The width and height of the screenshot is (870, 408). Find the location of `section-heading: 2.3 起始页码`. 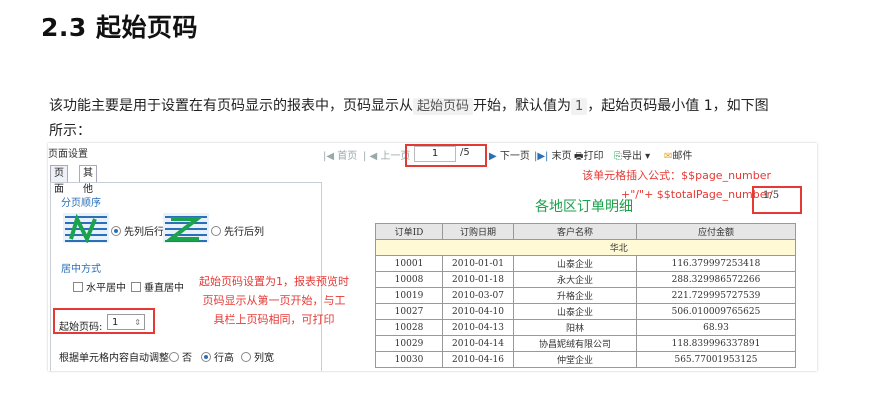

section-heading: 2.3 起始页码 is located at coordinates (119, 27).